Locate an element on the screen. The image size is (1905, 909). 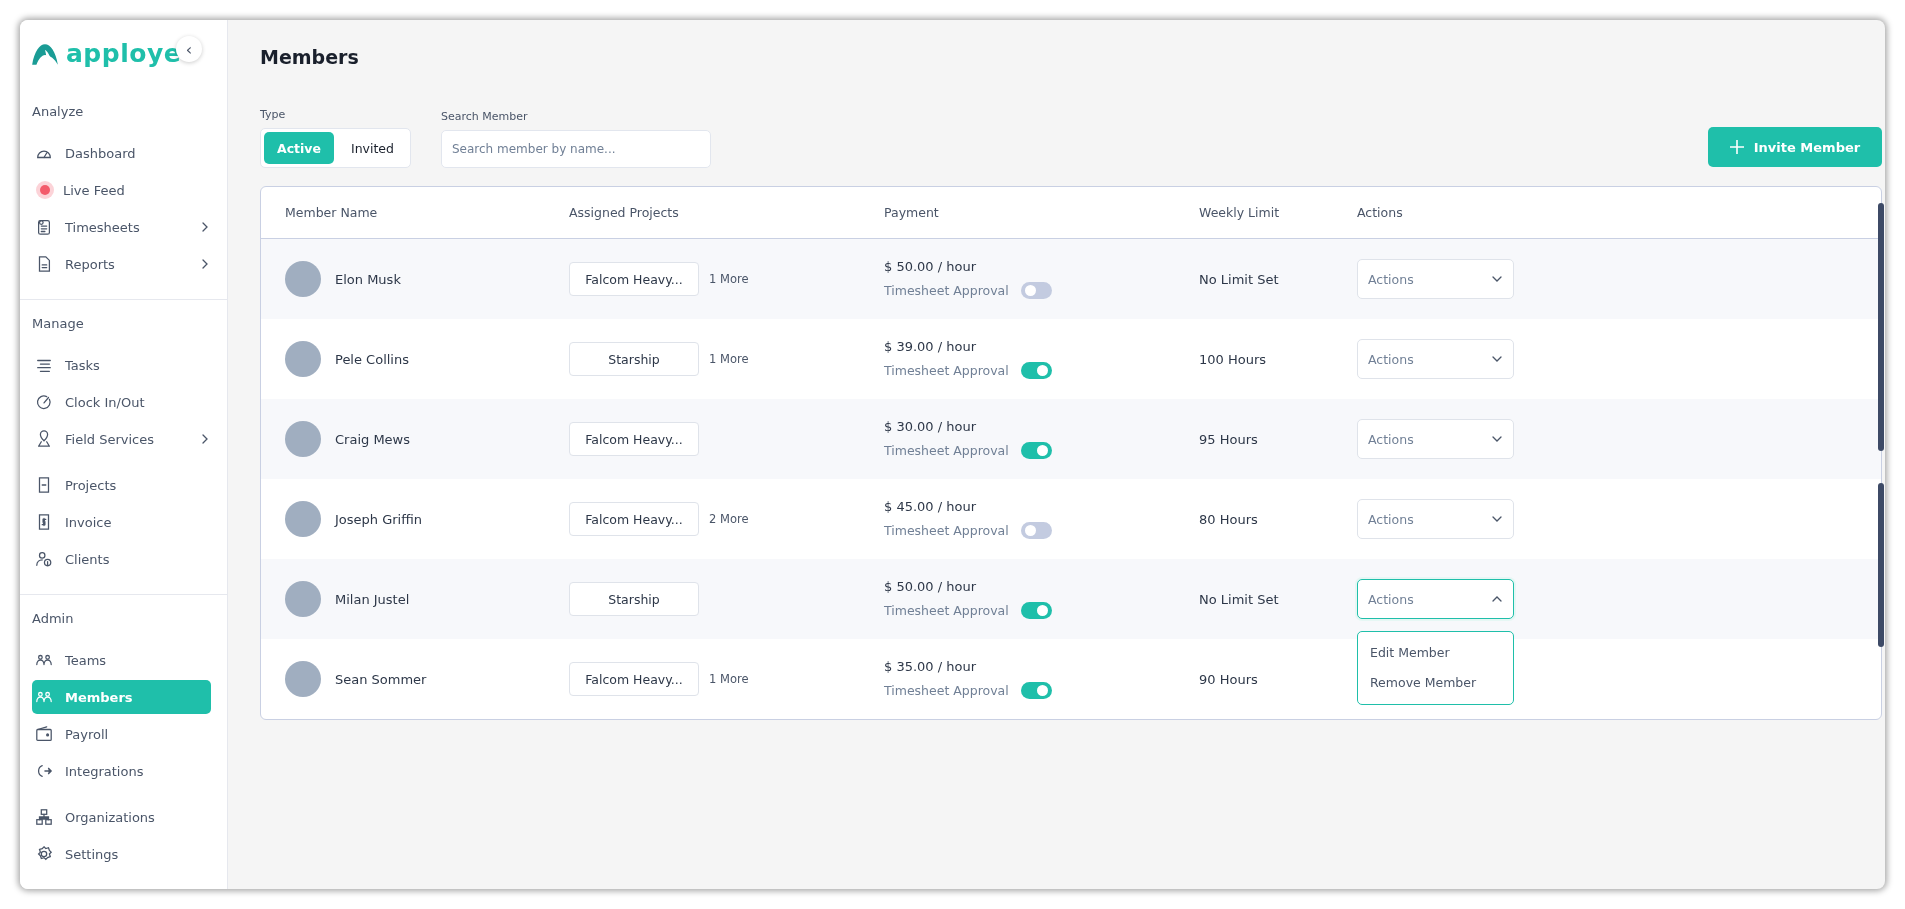
sidebar-item: Invoice is located at coordinates (121, 522).